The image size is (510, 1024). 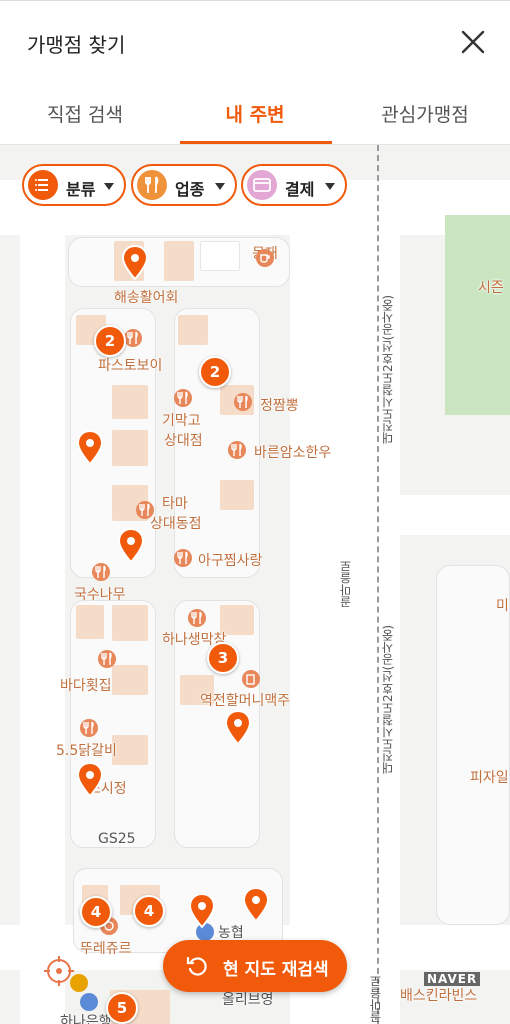 What do you see at coordinates (100, 594) in the screenshot?
I see `place-label: 국수나무` at bounding box center [100, 594].